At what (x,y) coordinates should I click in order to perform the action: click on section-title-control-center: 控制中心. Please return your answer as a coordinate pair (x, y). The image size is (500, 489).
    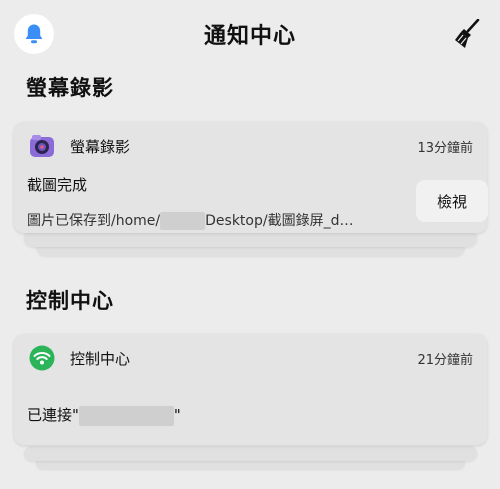
    Looking at the image, I should click on (70, 301).